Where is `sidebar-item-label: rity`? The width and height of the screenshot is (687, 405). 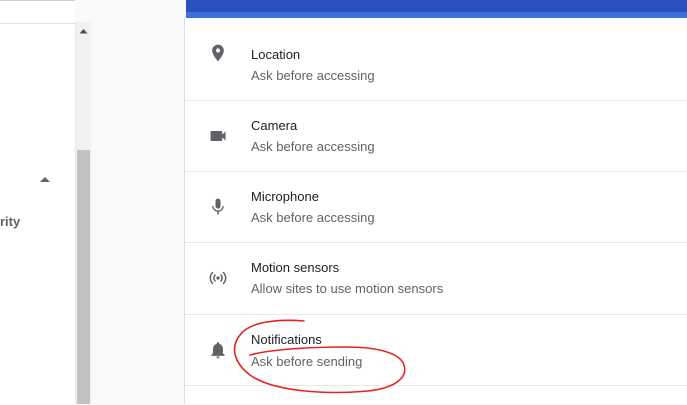
sidebar-item-label: rity is located at coordinates (10, 221).